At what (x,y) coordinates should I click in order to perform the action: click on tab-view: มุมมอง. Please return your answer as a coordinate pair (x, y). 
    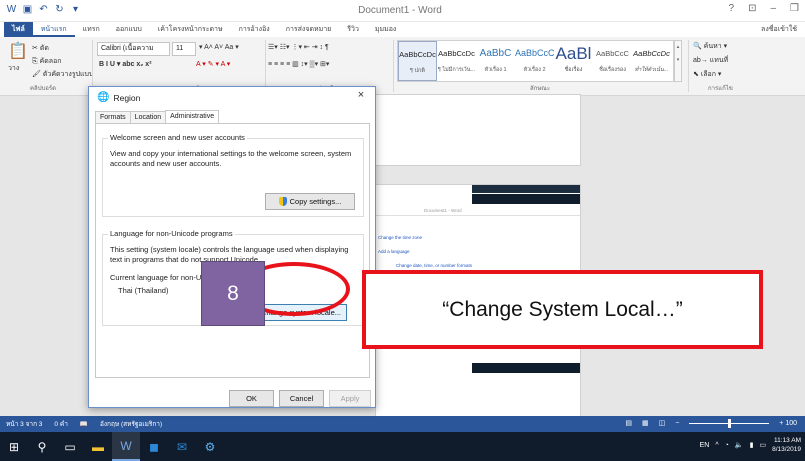
    Looking at the image, I should click on (385, 29).